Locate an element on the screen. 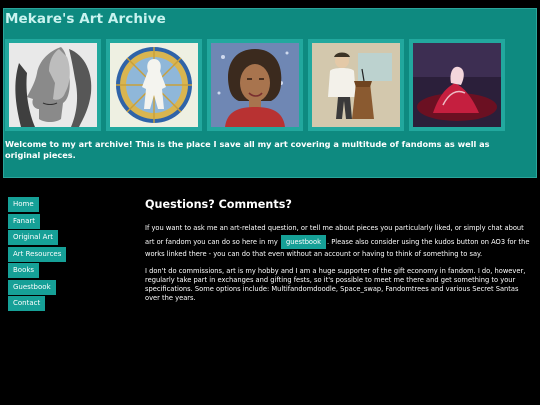  site-title: Mekare's Art Archive is located at coordinates (85, 19).